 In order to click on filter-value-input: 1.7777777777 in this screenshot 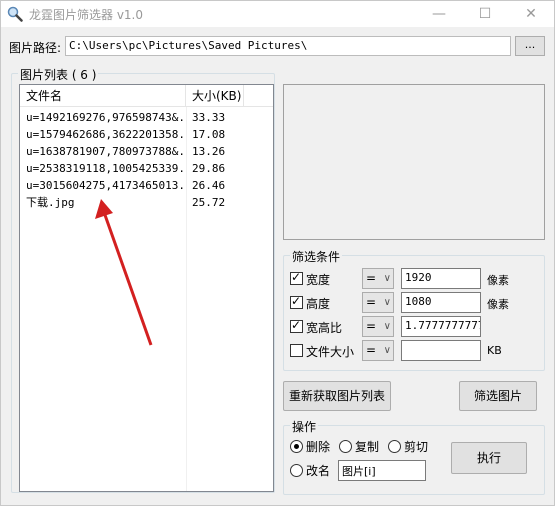, I will do `click(441, 326)`.